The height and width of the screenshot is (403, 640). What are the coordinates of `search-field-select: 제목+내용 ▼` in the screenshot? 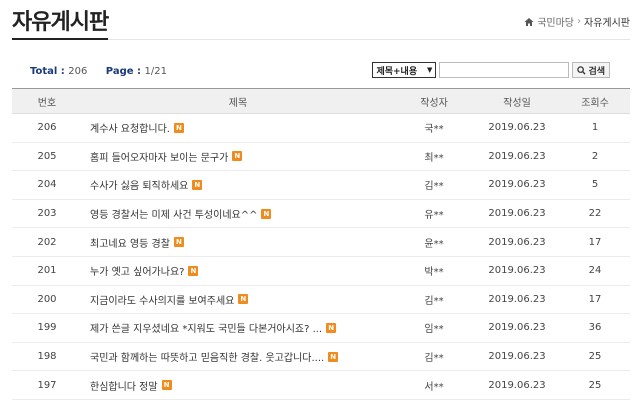 It's located at (404, 70).